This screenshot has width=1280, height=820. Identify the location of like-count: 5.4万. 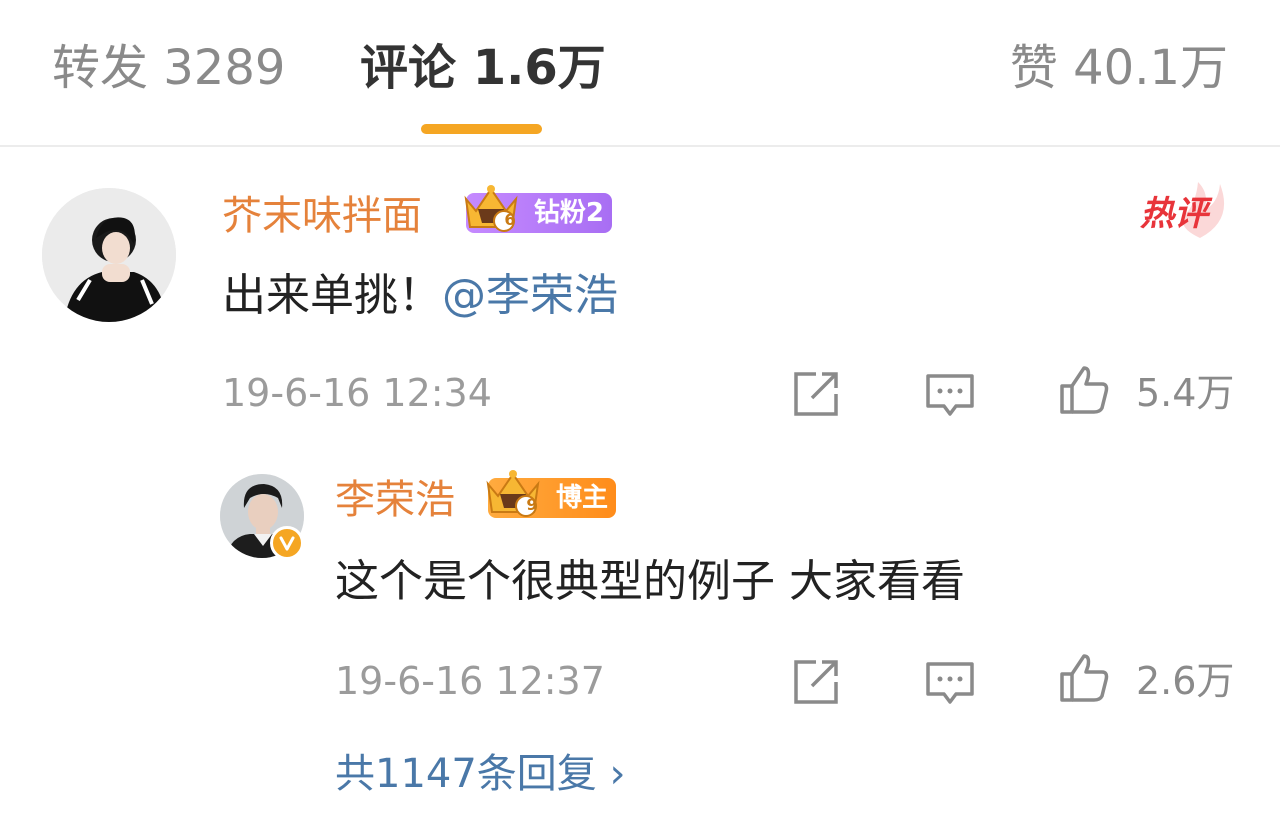
(1185, 393).